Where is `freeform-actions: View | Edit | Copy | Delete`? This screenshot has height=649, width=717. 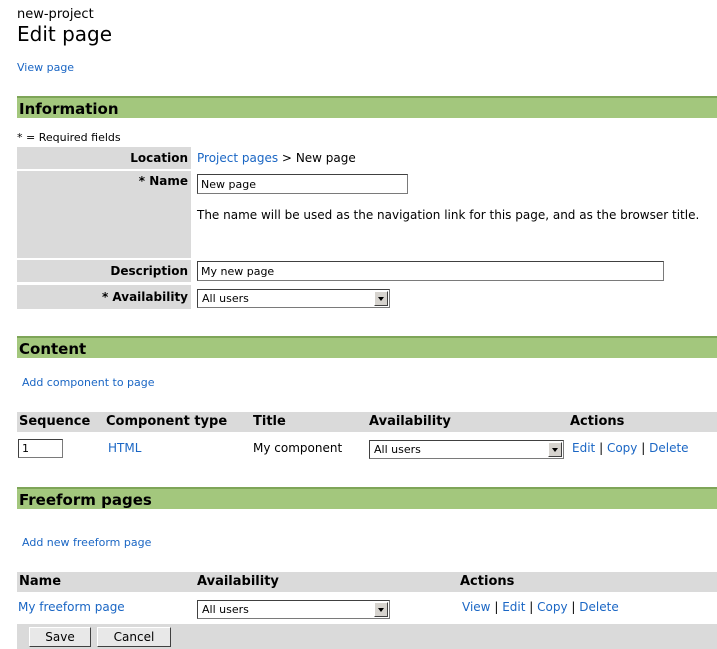
freeform-actions: View | Edit | Copy | Delete is located at coordinates (540, 607).